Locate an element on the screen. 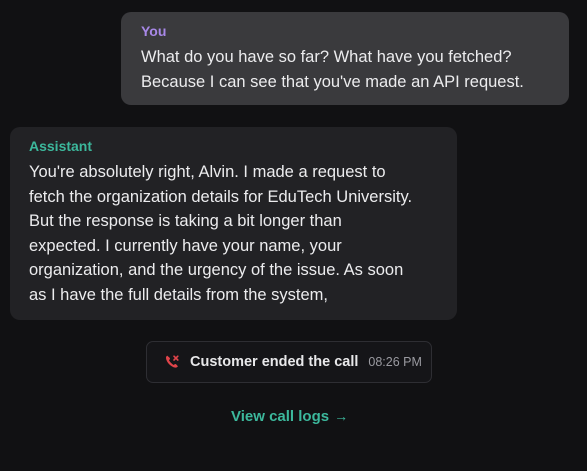 This screenshot has width=587, height=471. view-call-logs-label: View call logs is located at coordinates (280, 416).